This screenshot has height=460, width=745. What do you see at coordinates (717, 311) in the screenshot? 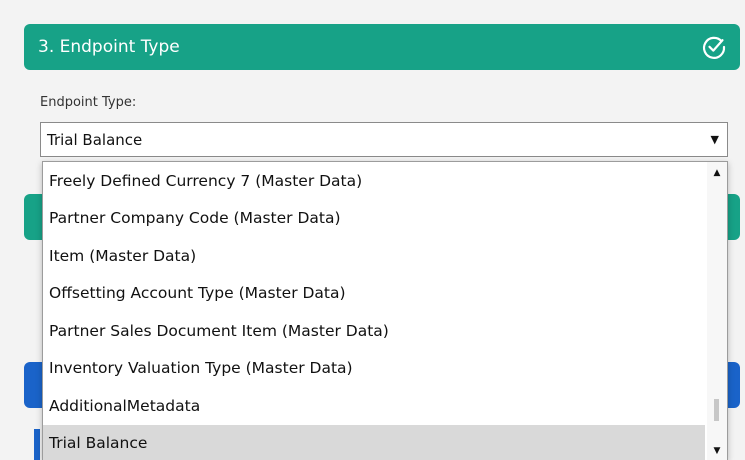
I see `dropdown-scrollbar: ▲ ▼` at bounding box center [717, 311].